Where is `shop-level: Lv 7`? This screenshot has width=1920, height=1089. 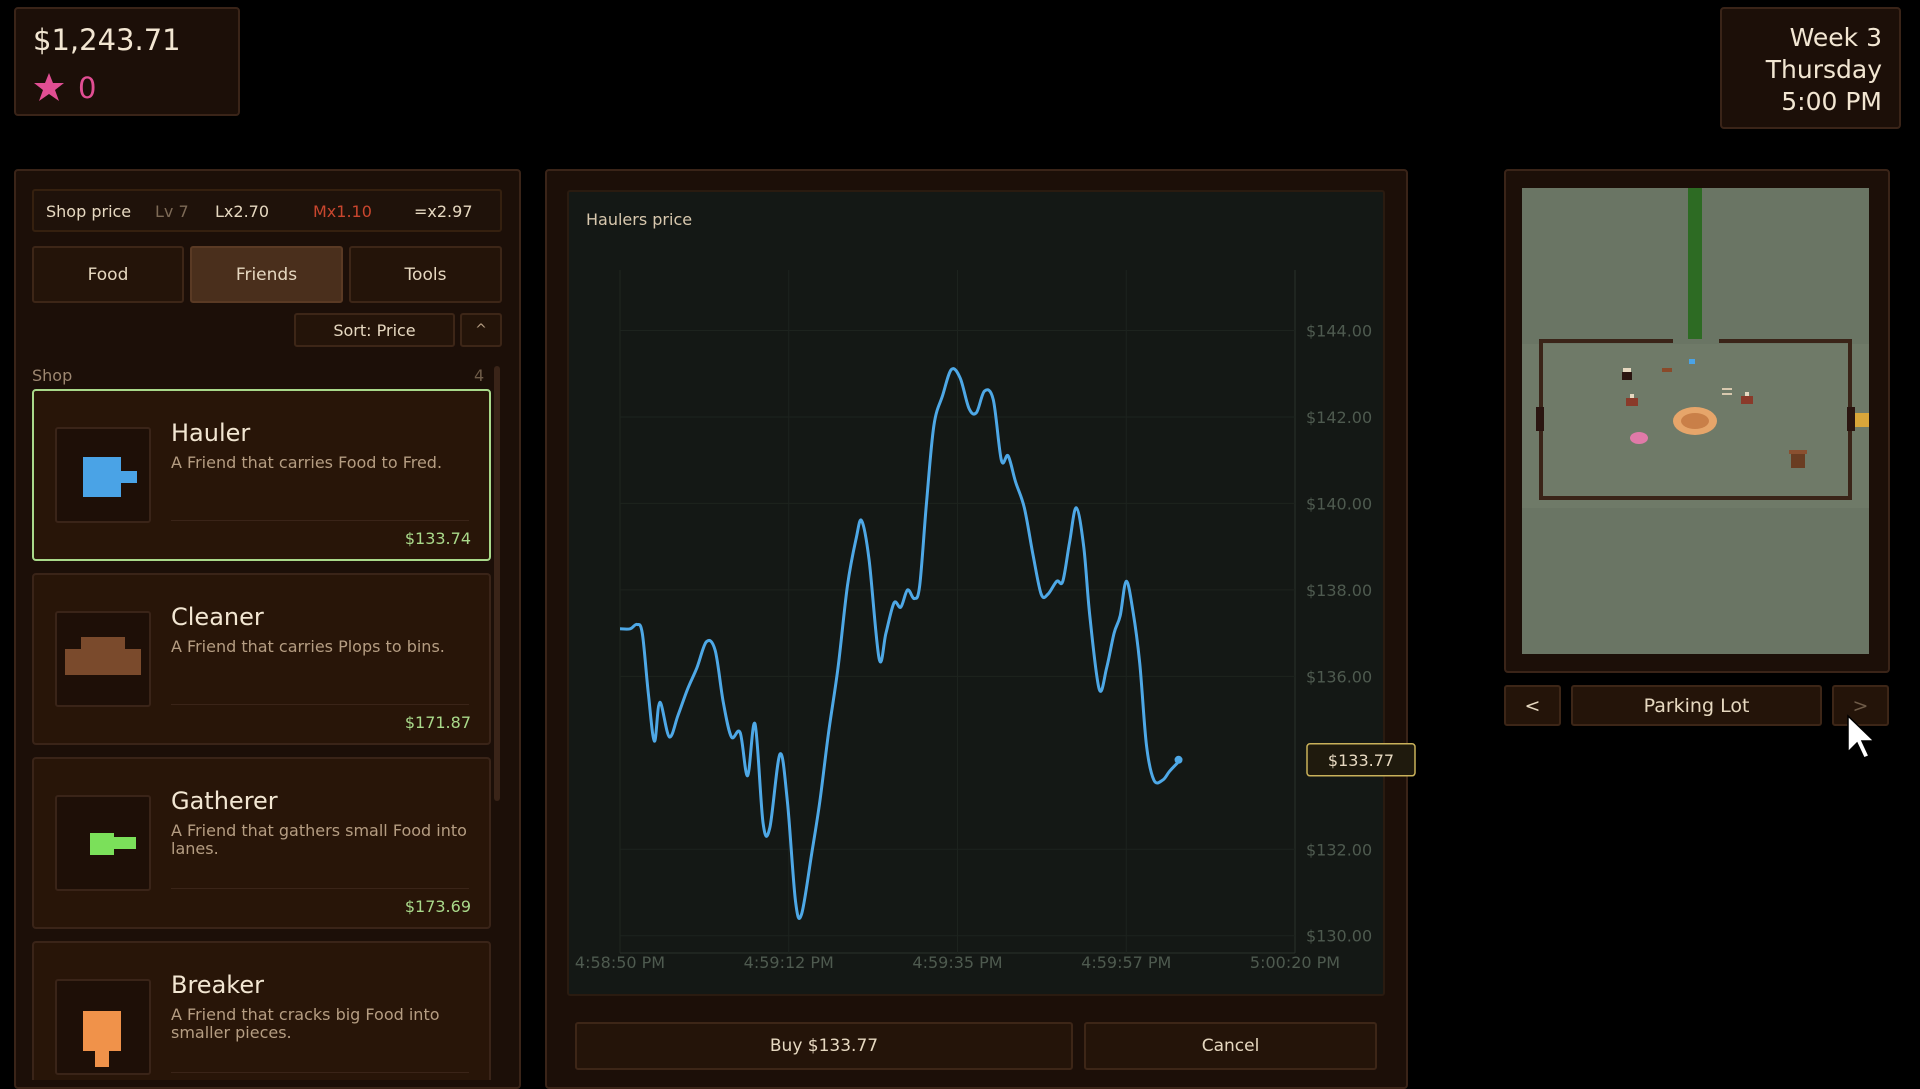
shop-level: Lv 7 is located at coordinates (172, 211).